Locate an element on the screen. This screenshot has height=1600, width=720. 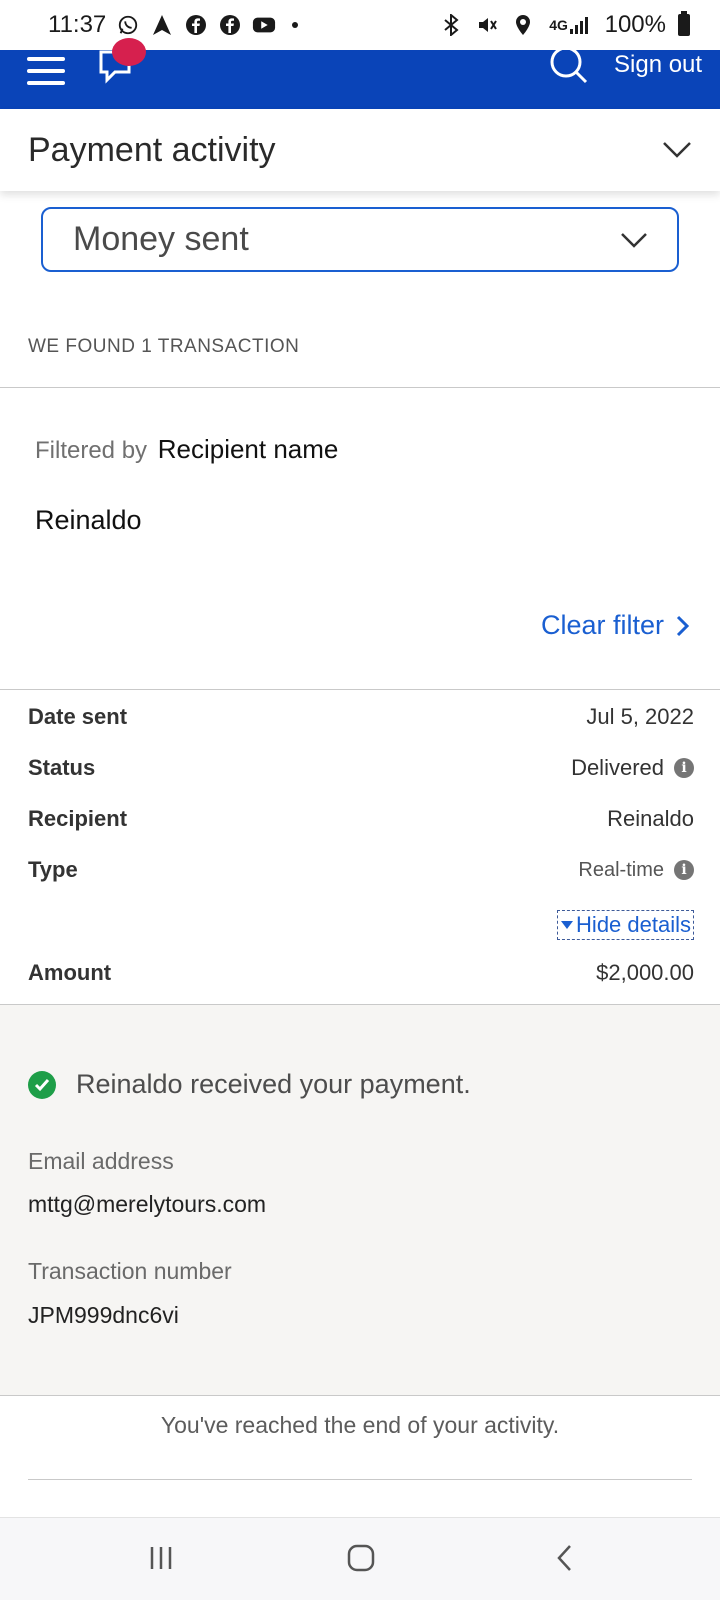
status-value-group: Delivered i is located at coordinates (632, 768).